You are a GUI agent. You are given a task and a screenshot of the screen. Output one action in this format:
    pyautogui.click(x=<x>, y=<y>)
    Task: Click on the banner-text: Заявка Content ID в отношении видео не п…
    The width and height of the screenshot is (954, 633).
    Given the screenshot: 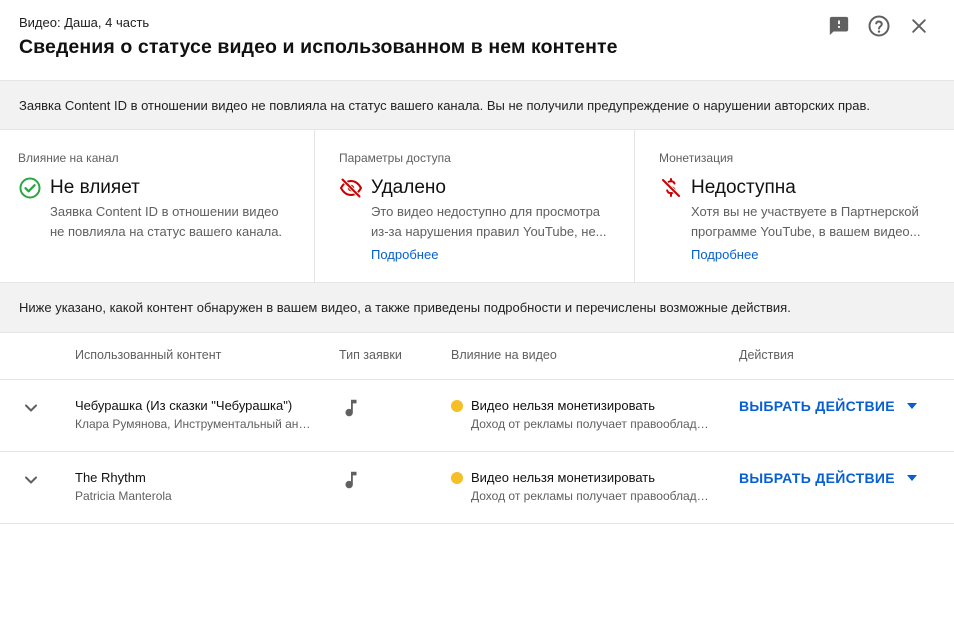 What is the action you would take?
    pyautogui.click(x=445, y=105)
    